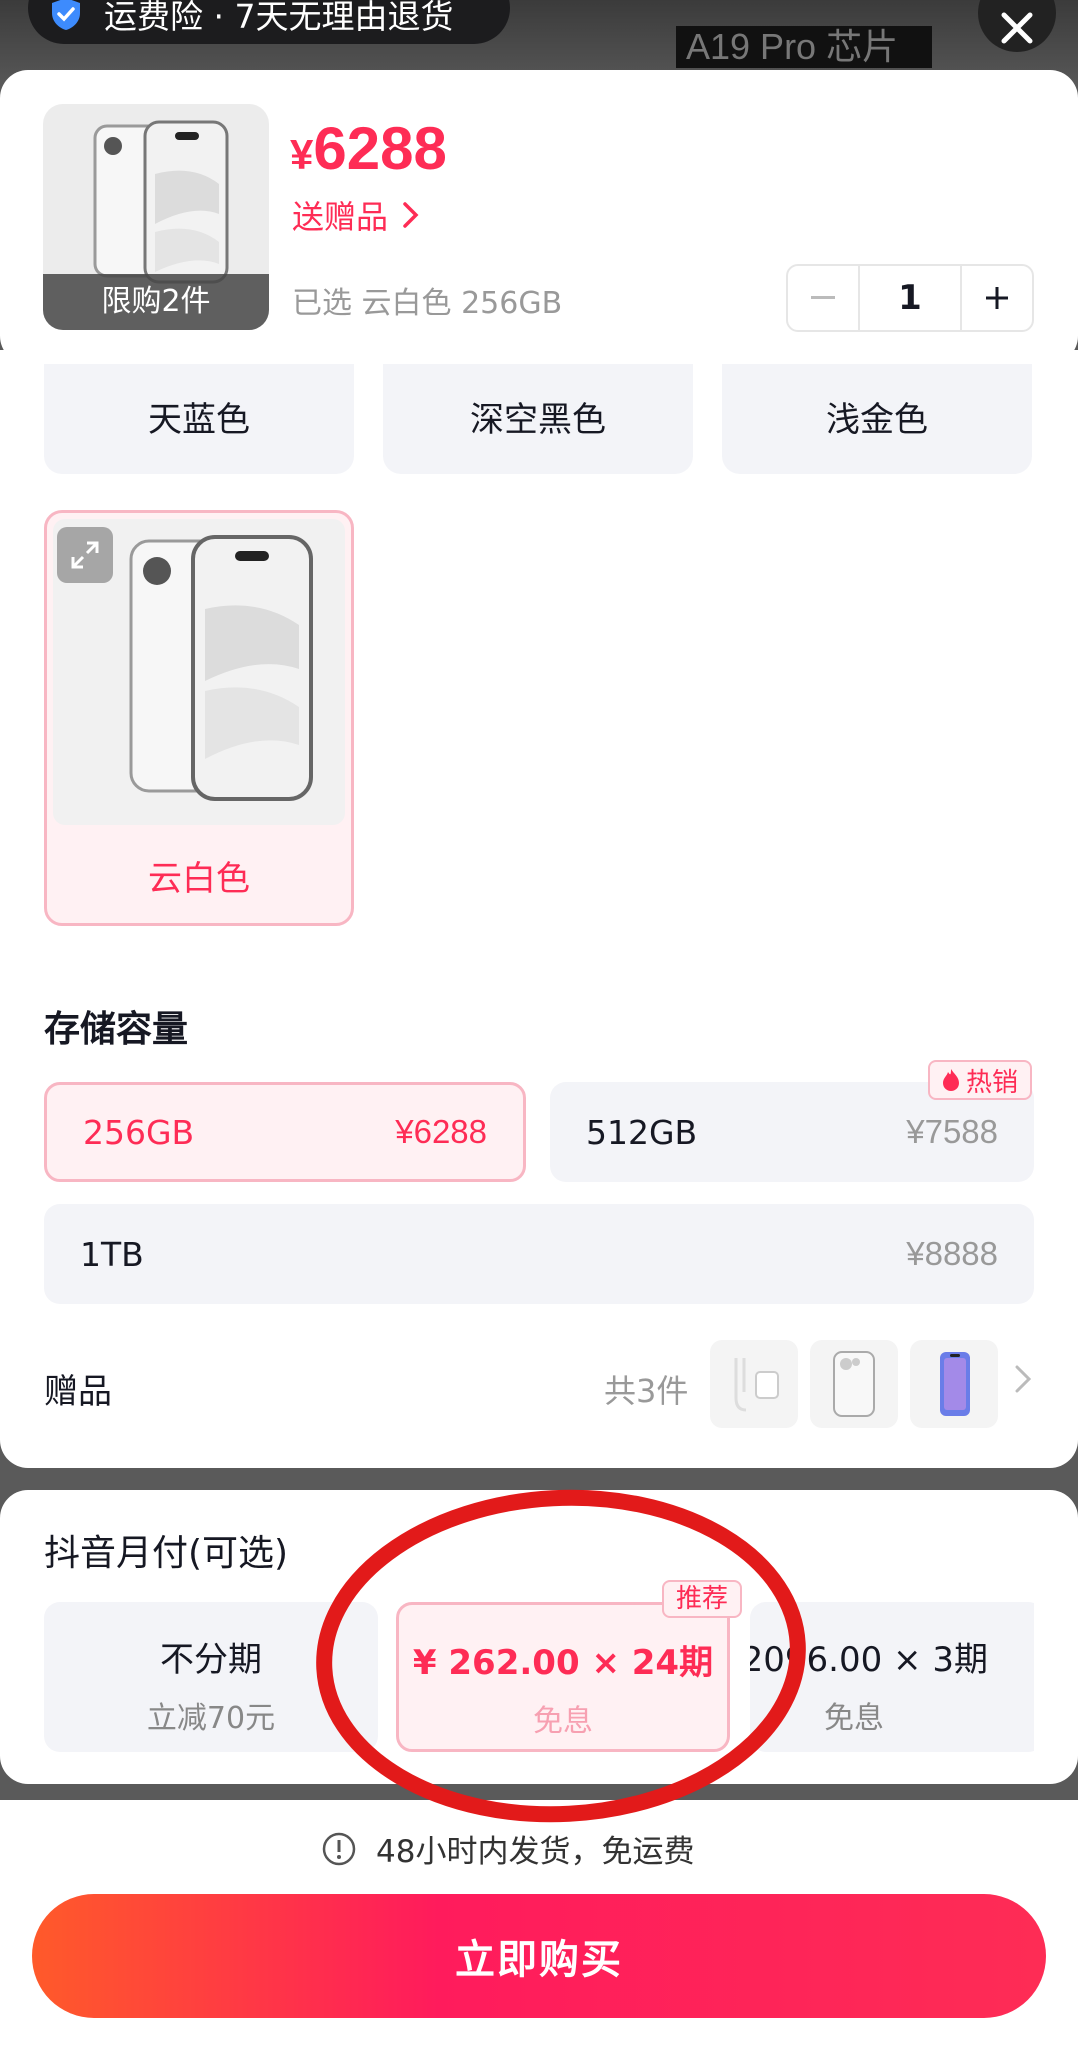 The width and height of the screenshot is (1078, 2048). I want to click on sku-header-card: 限购2件 ¥6288 送赠品 已选 云白色 256GB 1, so click(539, 217).